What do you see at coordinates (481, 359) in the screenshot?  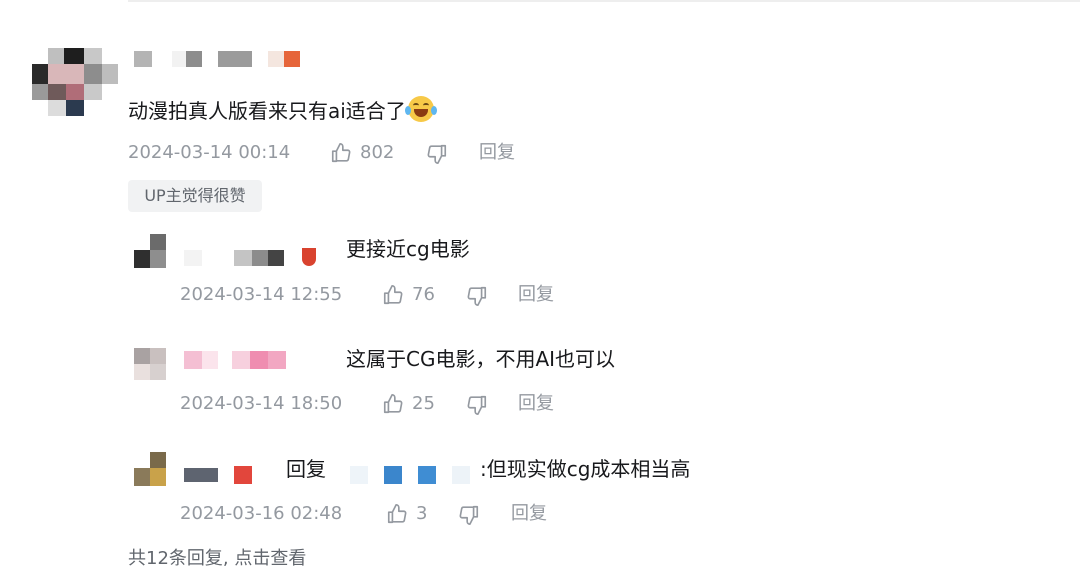 I see `reply-text: 这属于CG电影，不用AI也可以` at bounding box center [481, 359].